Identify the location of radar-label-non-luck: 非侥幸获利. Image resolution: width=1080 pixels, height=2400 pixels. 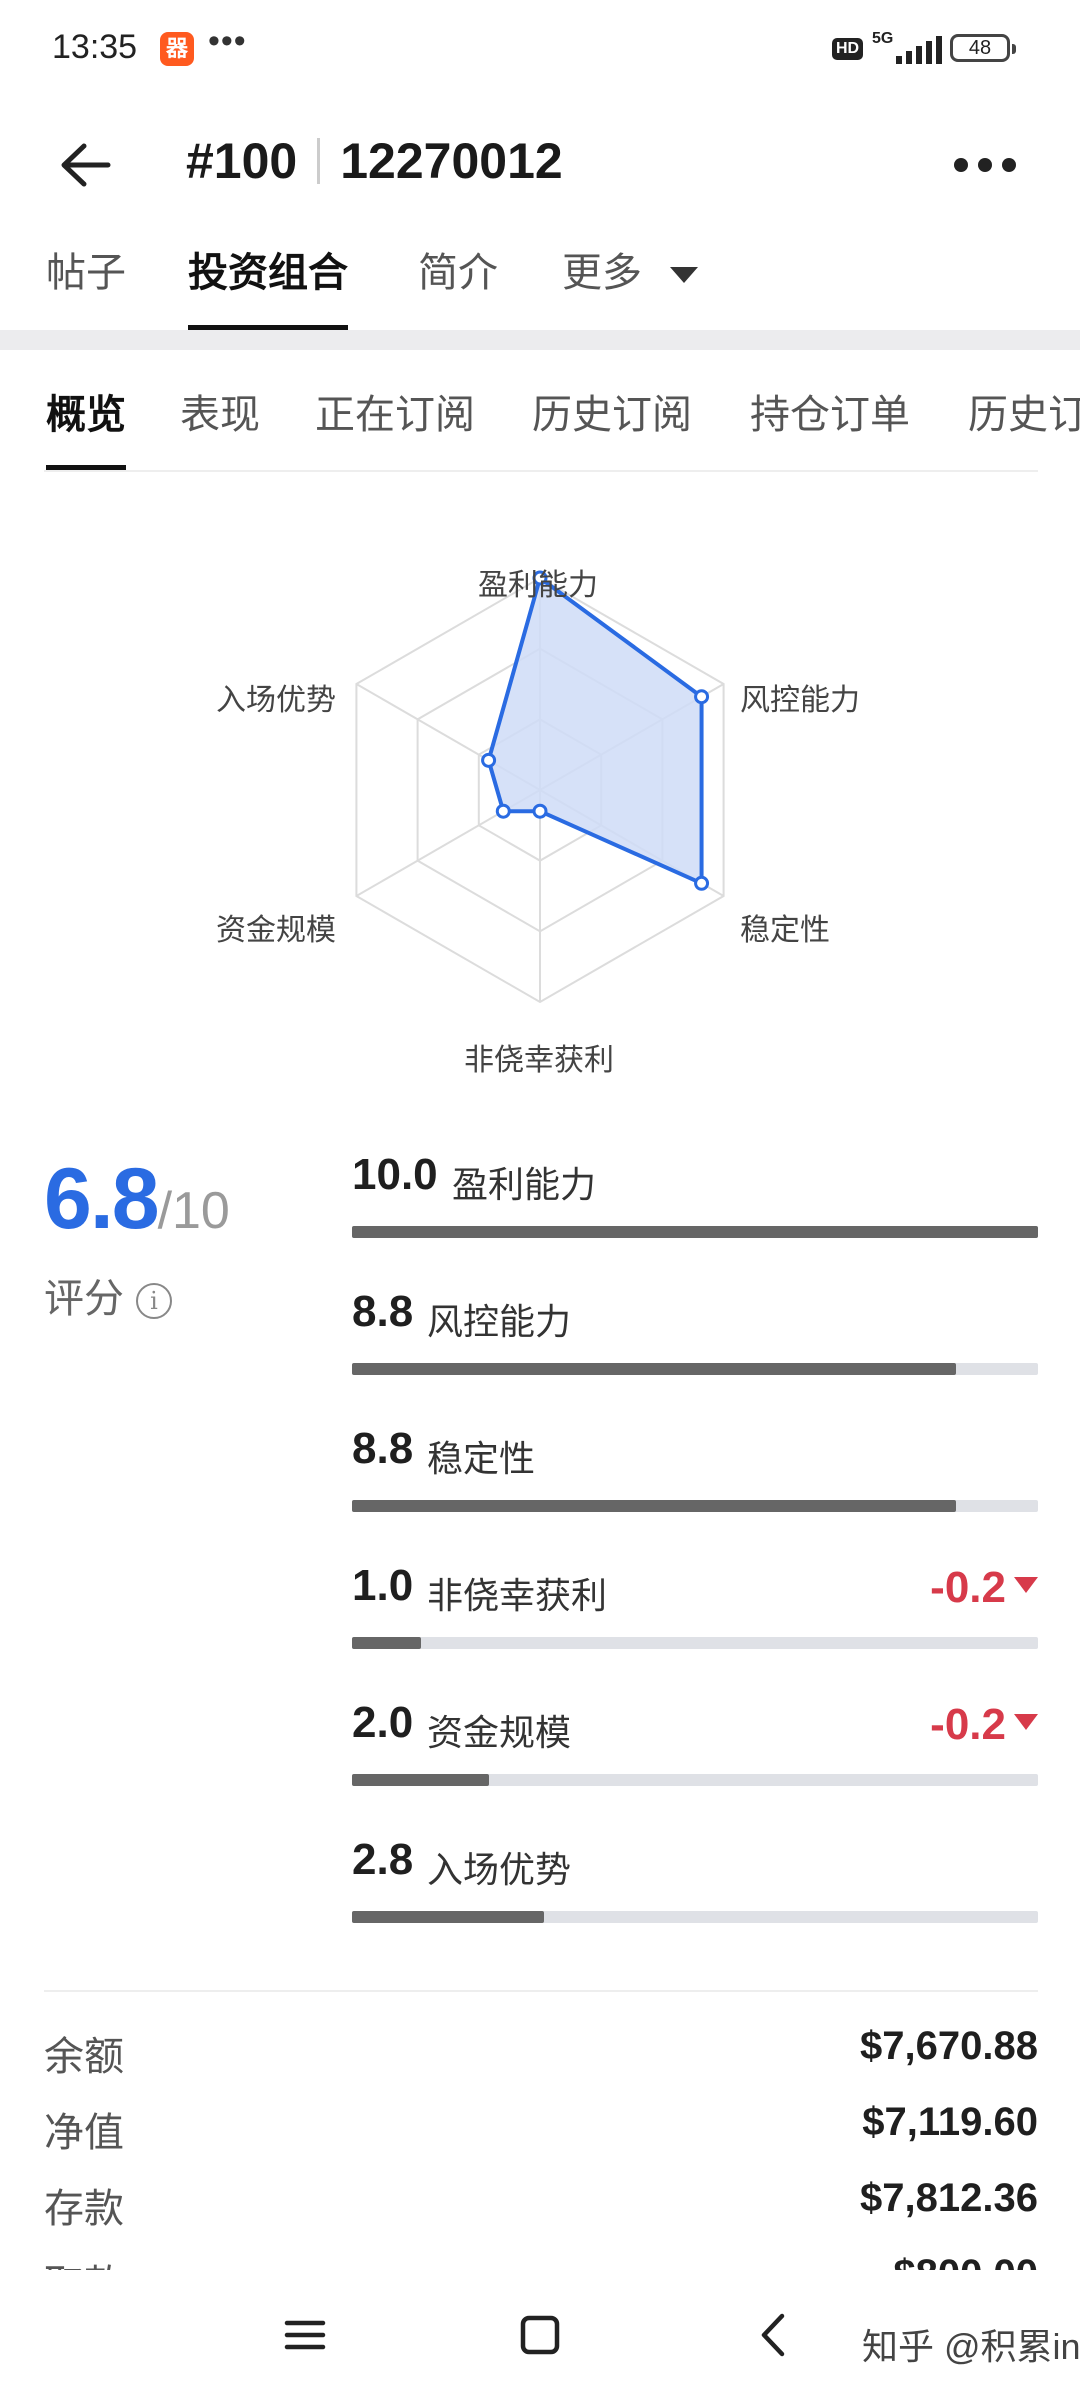
(539, 1060).